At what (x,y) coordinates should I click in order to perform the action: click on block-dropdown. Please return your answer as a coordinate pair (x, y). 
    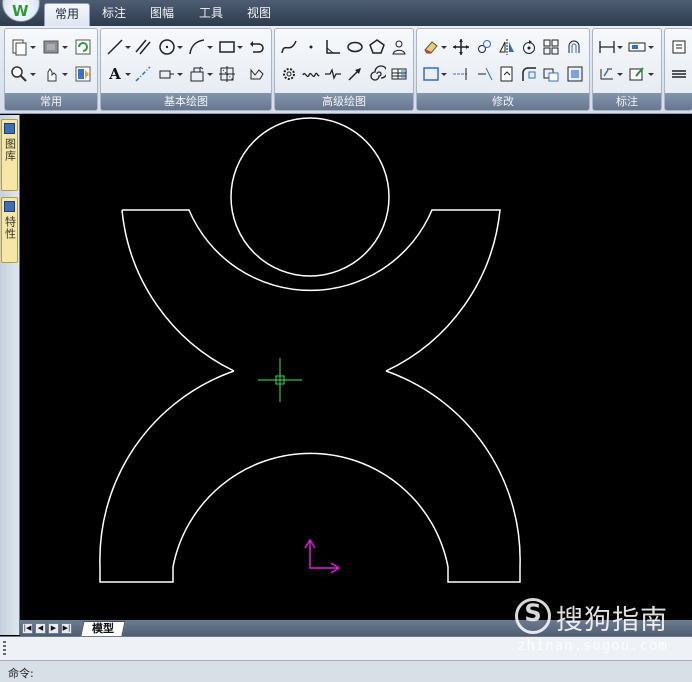
    Looking at the image, I should click on (180, 74).